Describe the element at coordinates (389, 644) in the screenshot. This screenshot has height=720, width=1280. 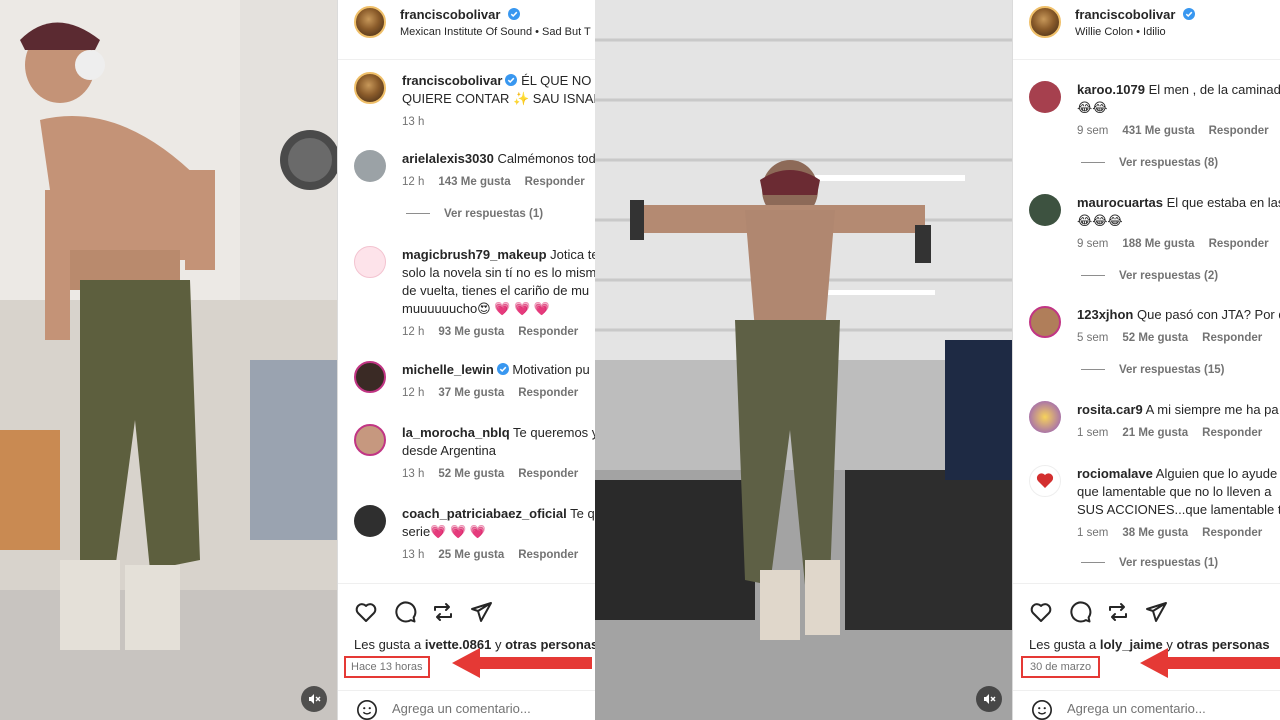
I see `liked-by-prefix: Les gusta a` at that location.